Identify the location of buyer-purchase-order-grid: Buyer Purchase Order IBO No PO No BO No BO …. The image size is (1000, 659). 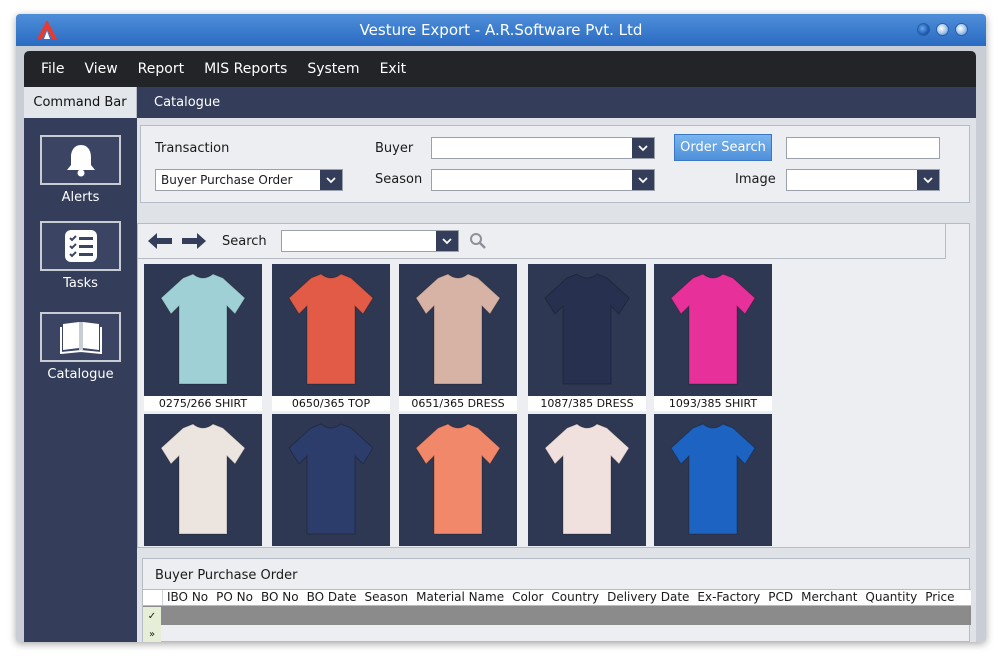
(556, 600).